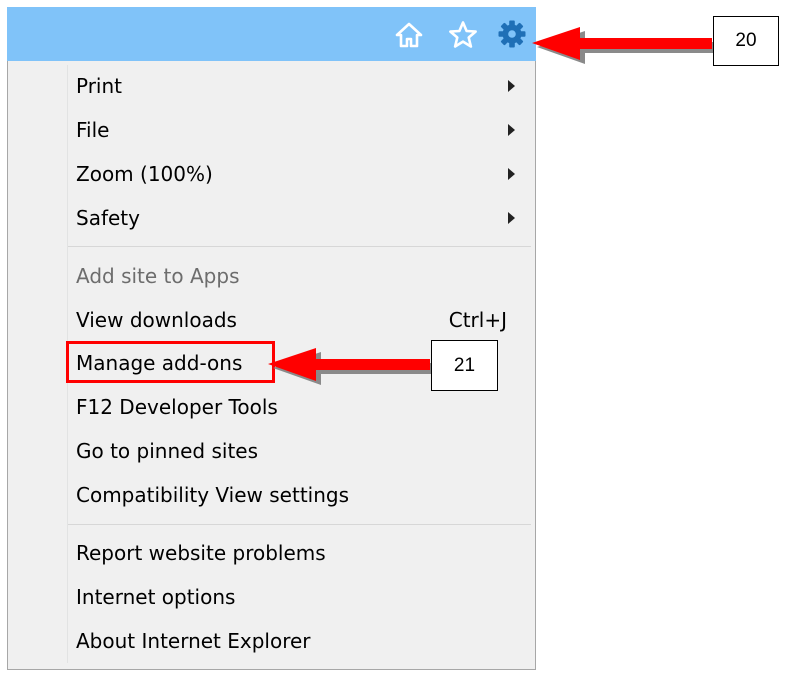 The image size is (785, 677). Describe the element at coordinates (93, 130) in the screenshot. I see `menu-item-label: File` at that location.